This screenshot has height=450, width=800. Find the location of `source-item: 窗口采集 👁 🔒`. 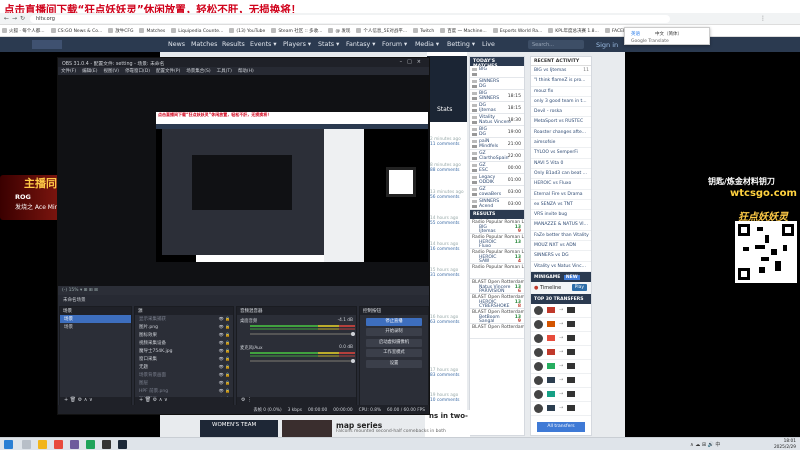

source-item: 窗口采集 👁 🔒 is located at coordinates (184, 359).